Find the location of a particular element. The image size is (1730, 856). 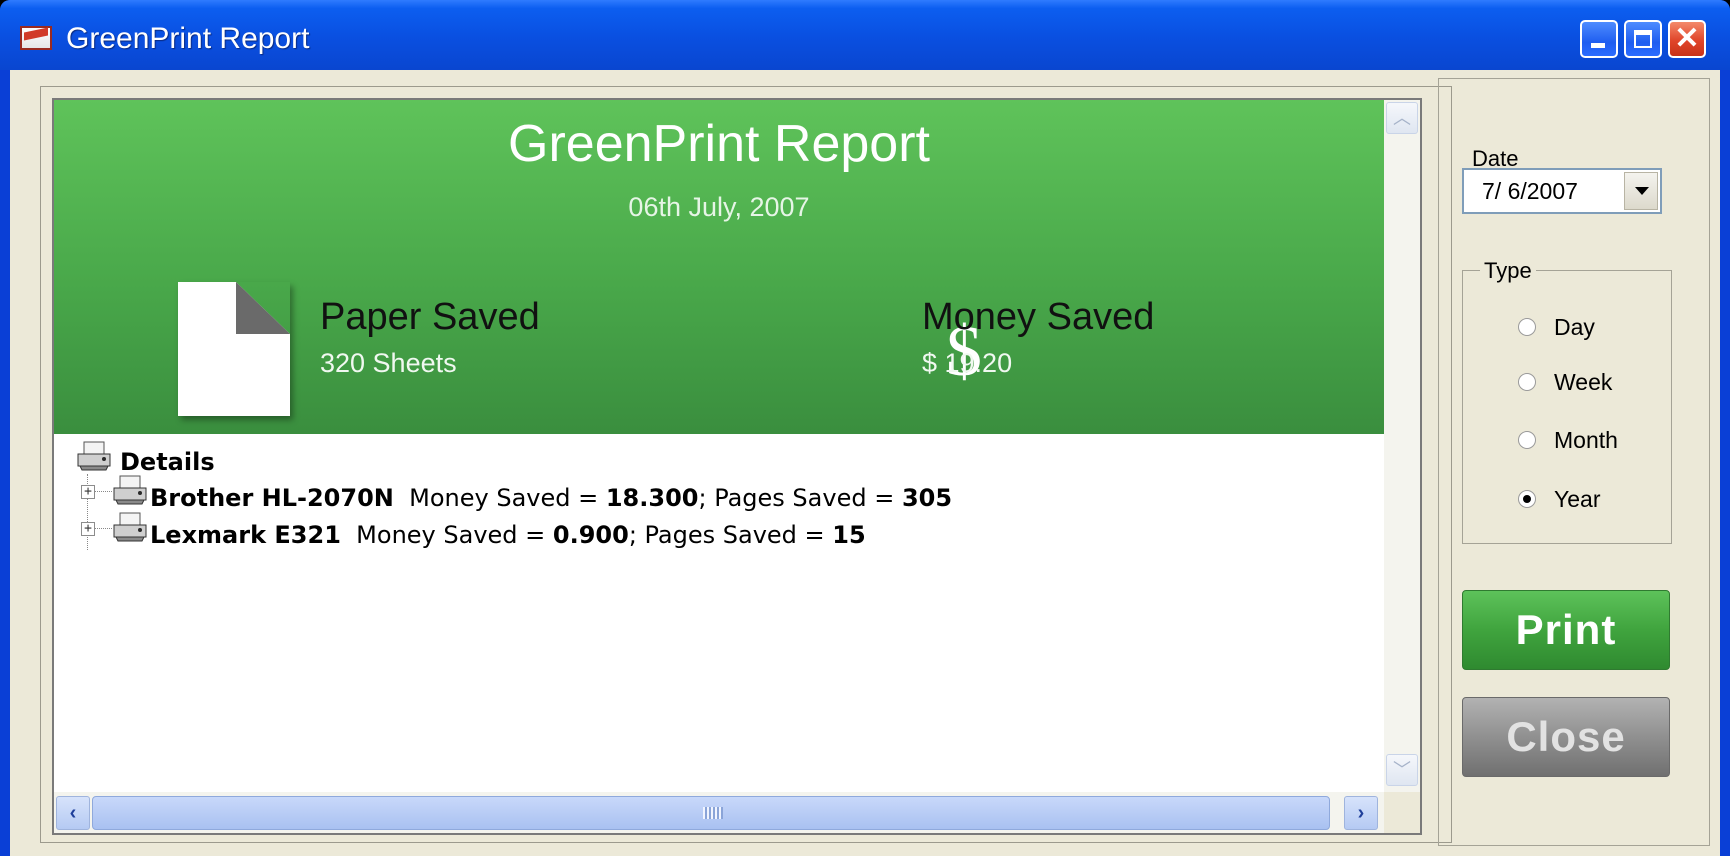

scroll-right-icon: › is located at coordinates (1361, 813).